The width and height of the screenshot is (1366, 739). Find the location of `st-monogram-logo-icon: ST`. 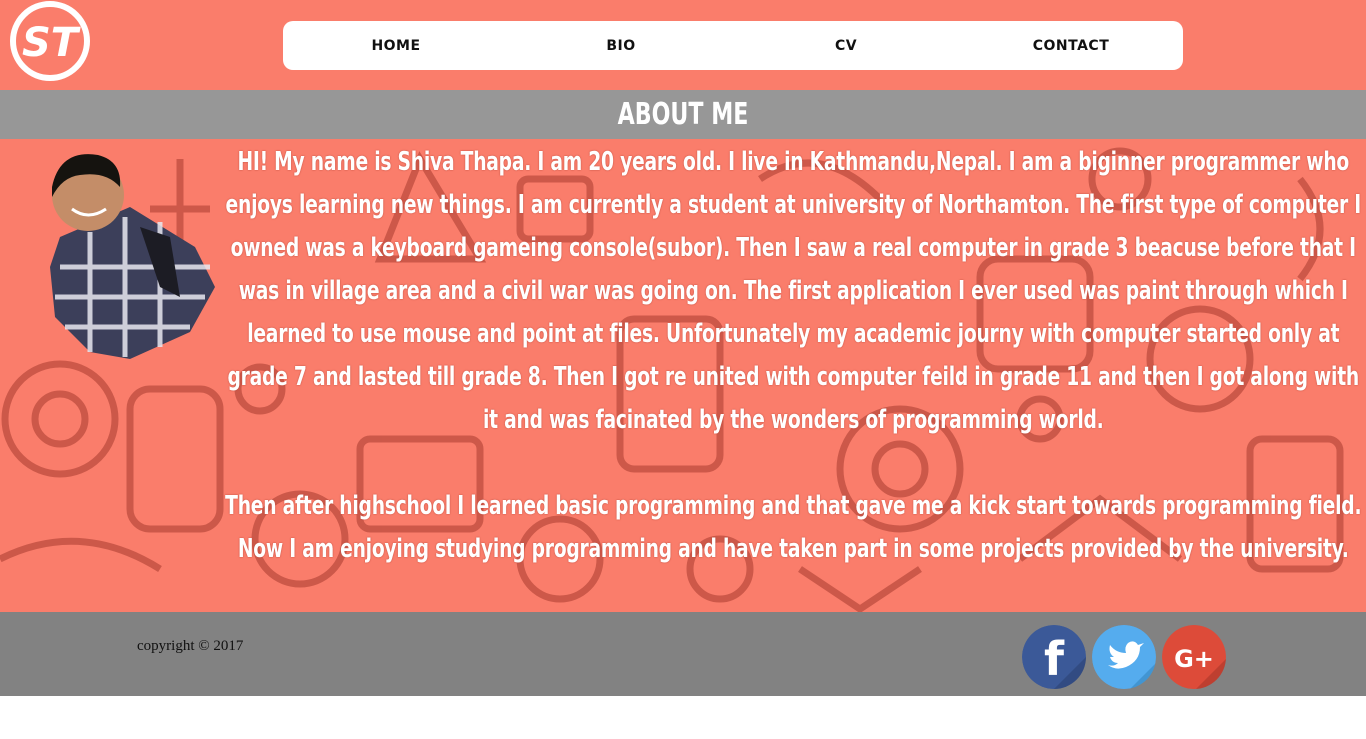

st-monogram-logo-icon: ST is located at coordinates (50, 41).